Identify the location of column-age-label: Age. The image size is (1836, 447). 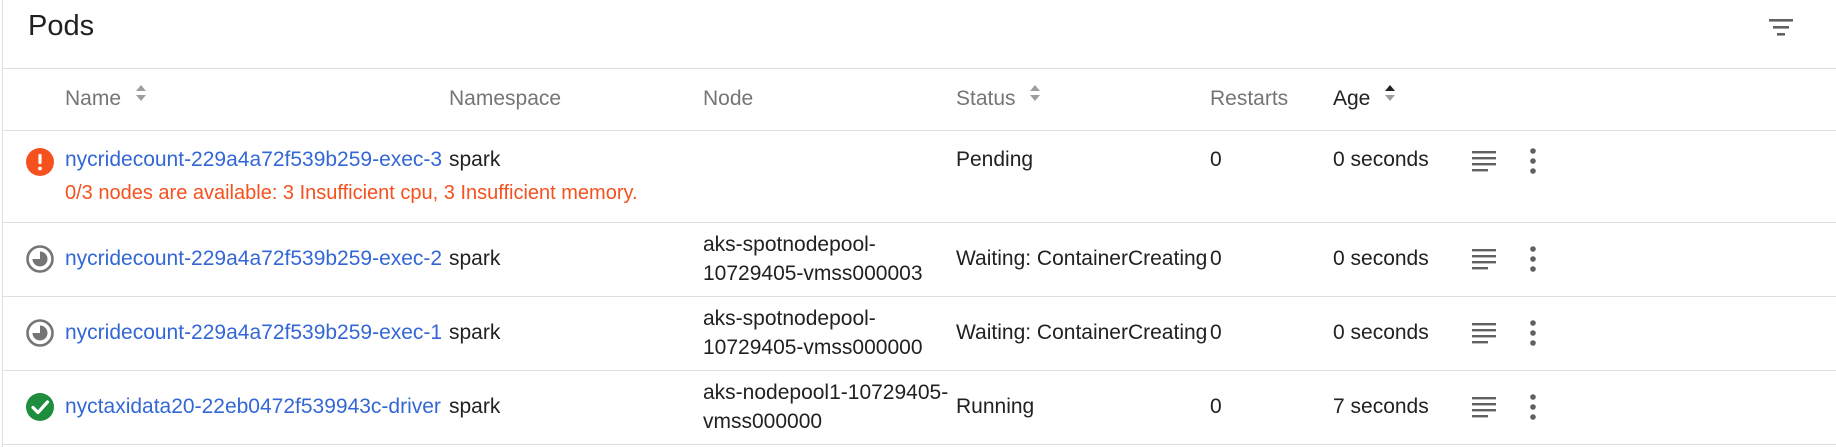
(1352, 98).